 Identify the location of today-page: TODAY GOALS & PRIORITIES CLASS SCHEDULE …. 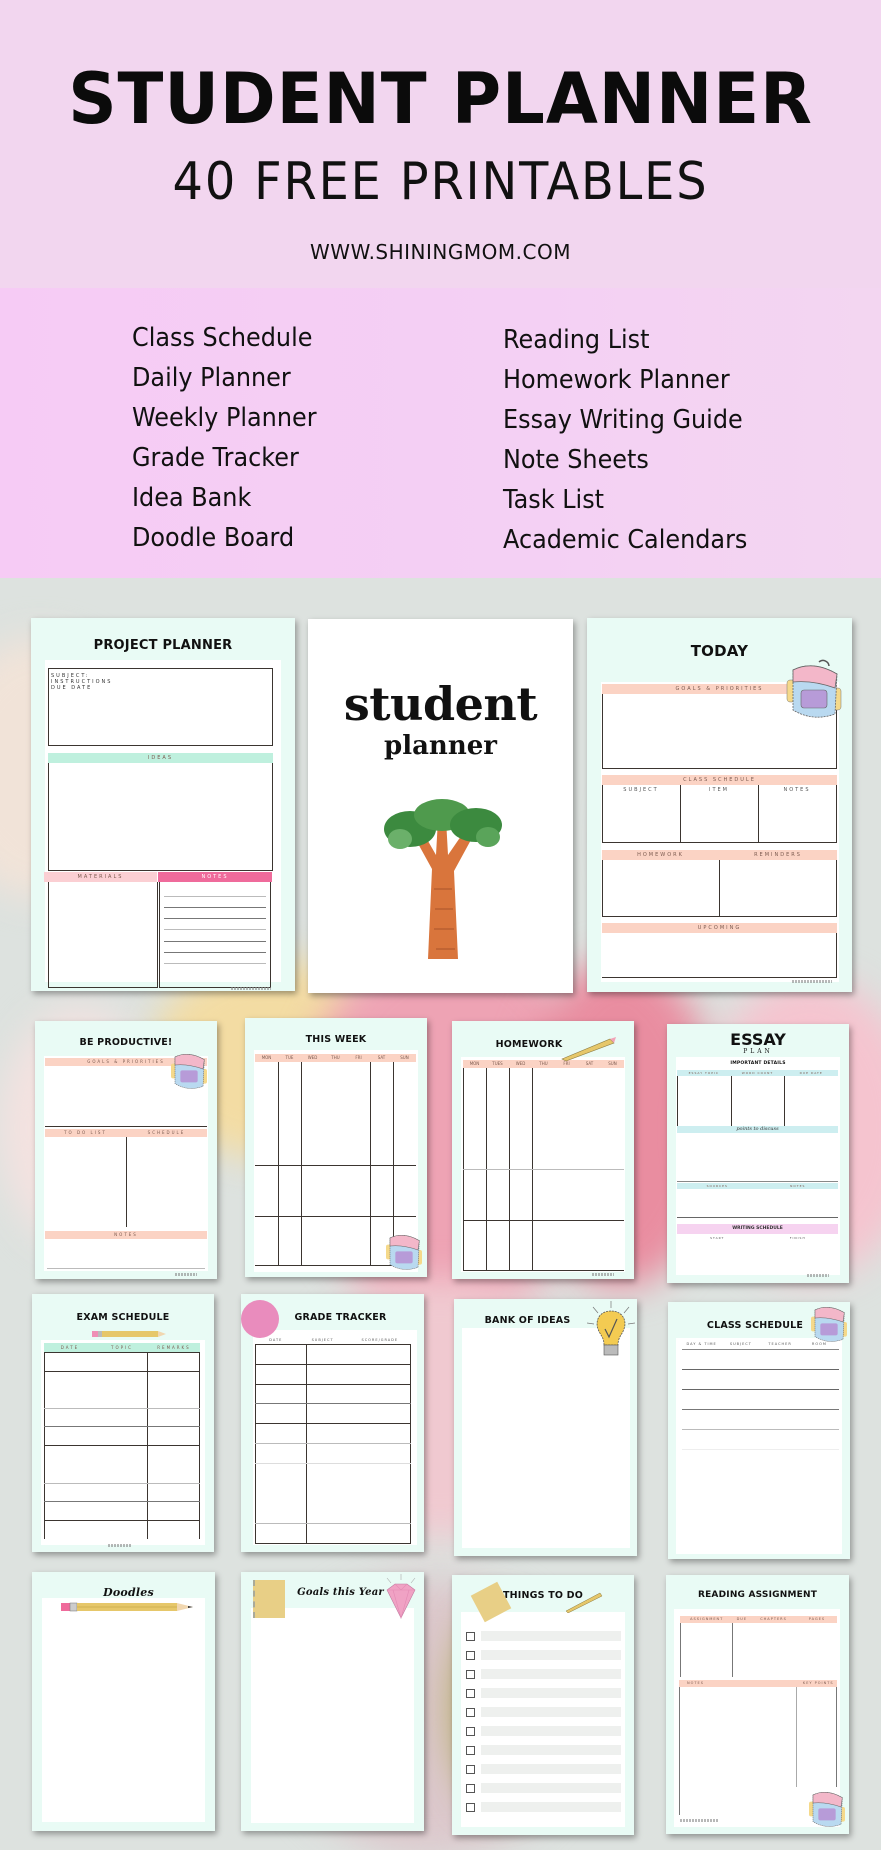
(719, 805).